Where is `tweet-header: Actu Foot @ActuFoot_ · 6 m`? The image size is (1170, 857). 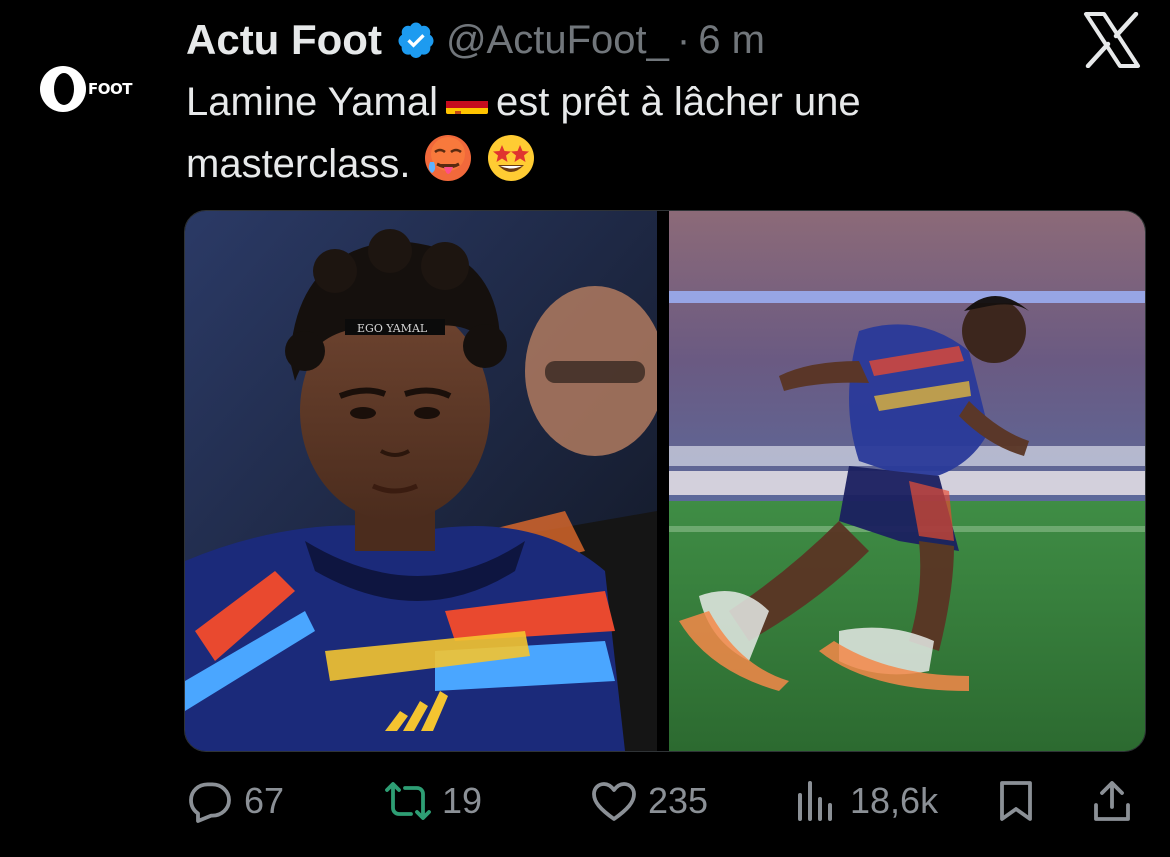
tweet-header: Actu Foot @ActuFoot_ · 6 m is located at coordinates (475, 40).